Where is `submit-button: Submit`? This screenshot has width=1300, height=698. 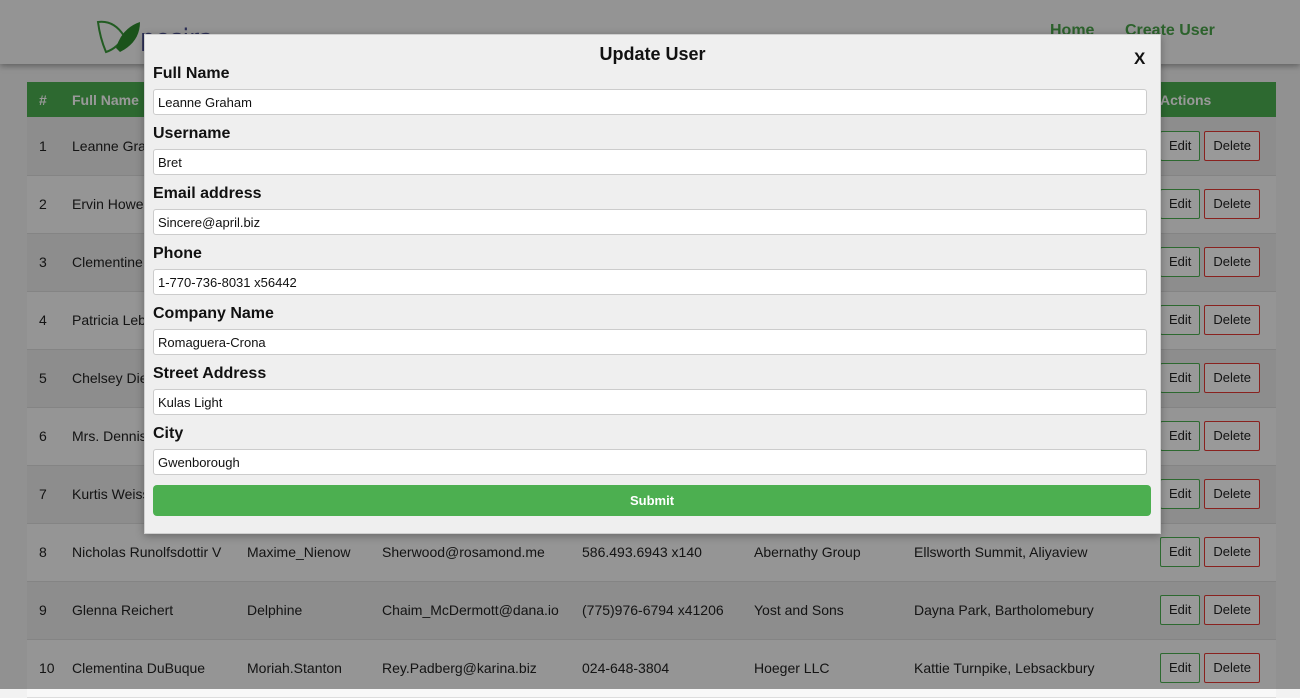
submit-button: Submit is located at coordinates (652, 500).